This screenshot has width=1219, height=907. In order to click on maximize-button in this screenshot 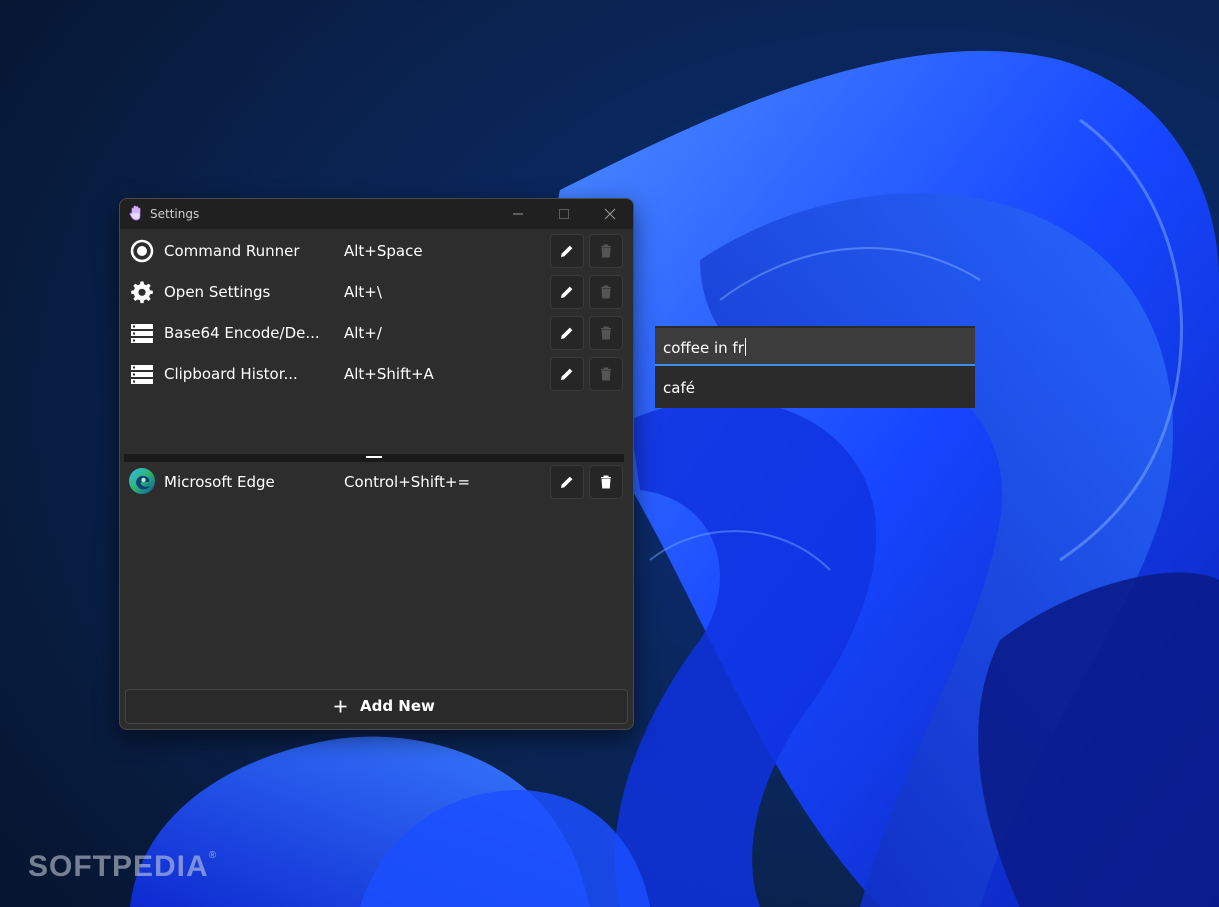, I will do `click(564, 214)`.